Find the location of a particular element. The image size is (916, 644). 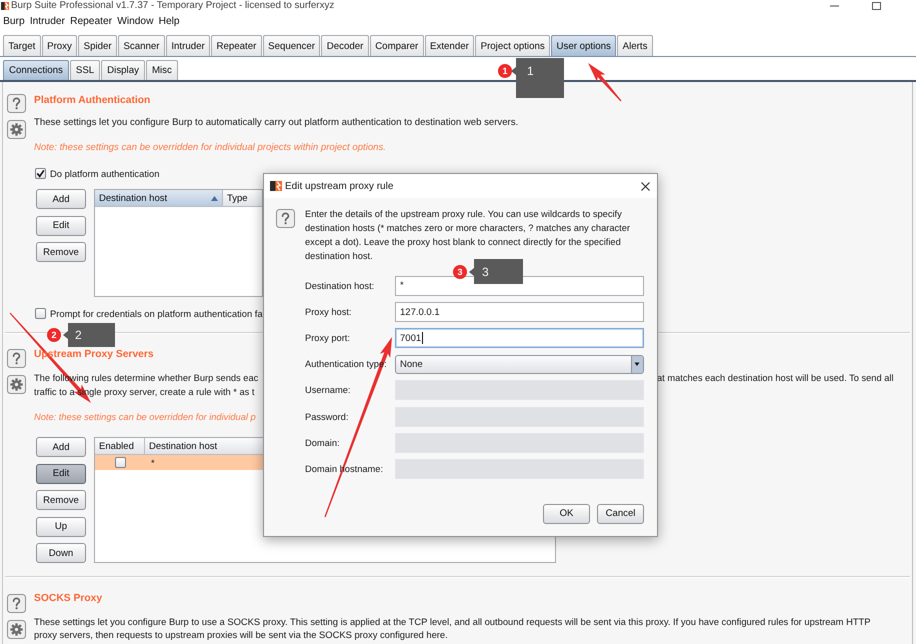

dropdown: None is located at coordinates (519, 364).